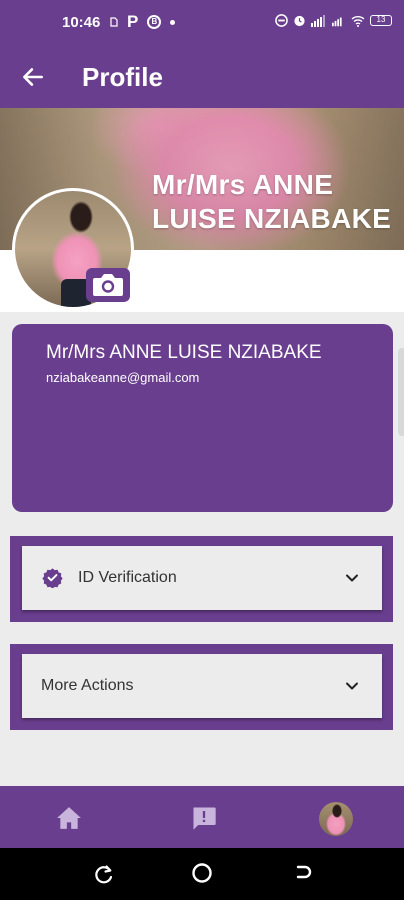 Image resolution: width=404 pixels, height=900 pixels. Describe the element at coordinates (272, 201) in the screenshot. I see `cover-name: Mr/Mrs ANNE LUISE NZIABAKE` at that location.